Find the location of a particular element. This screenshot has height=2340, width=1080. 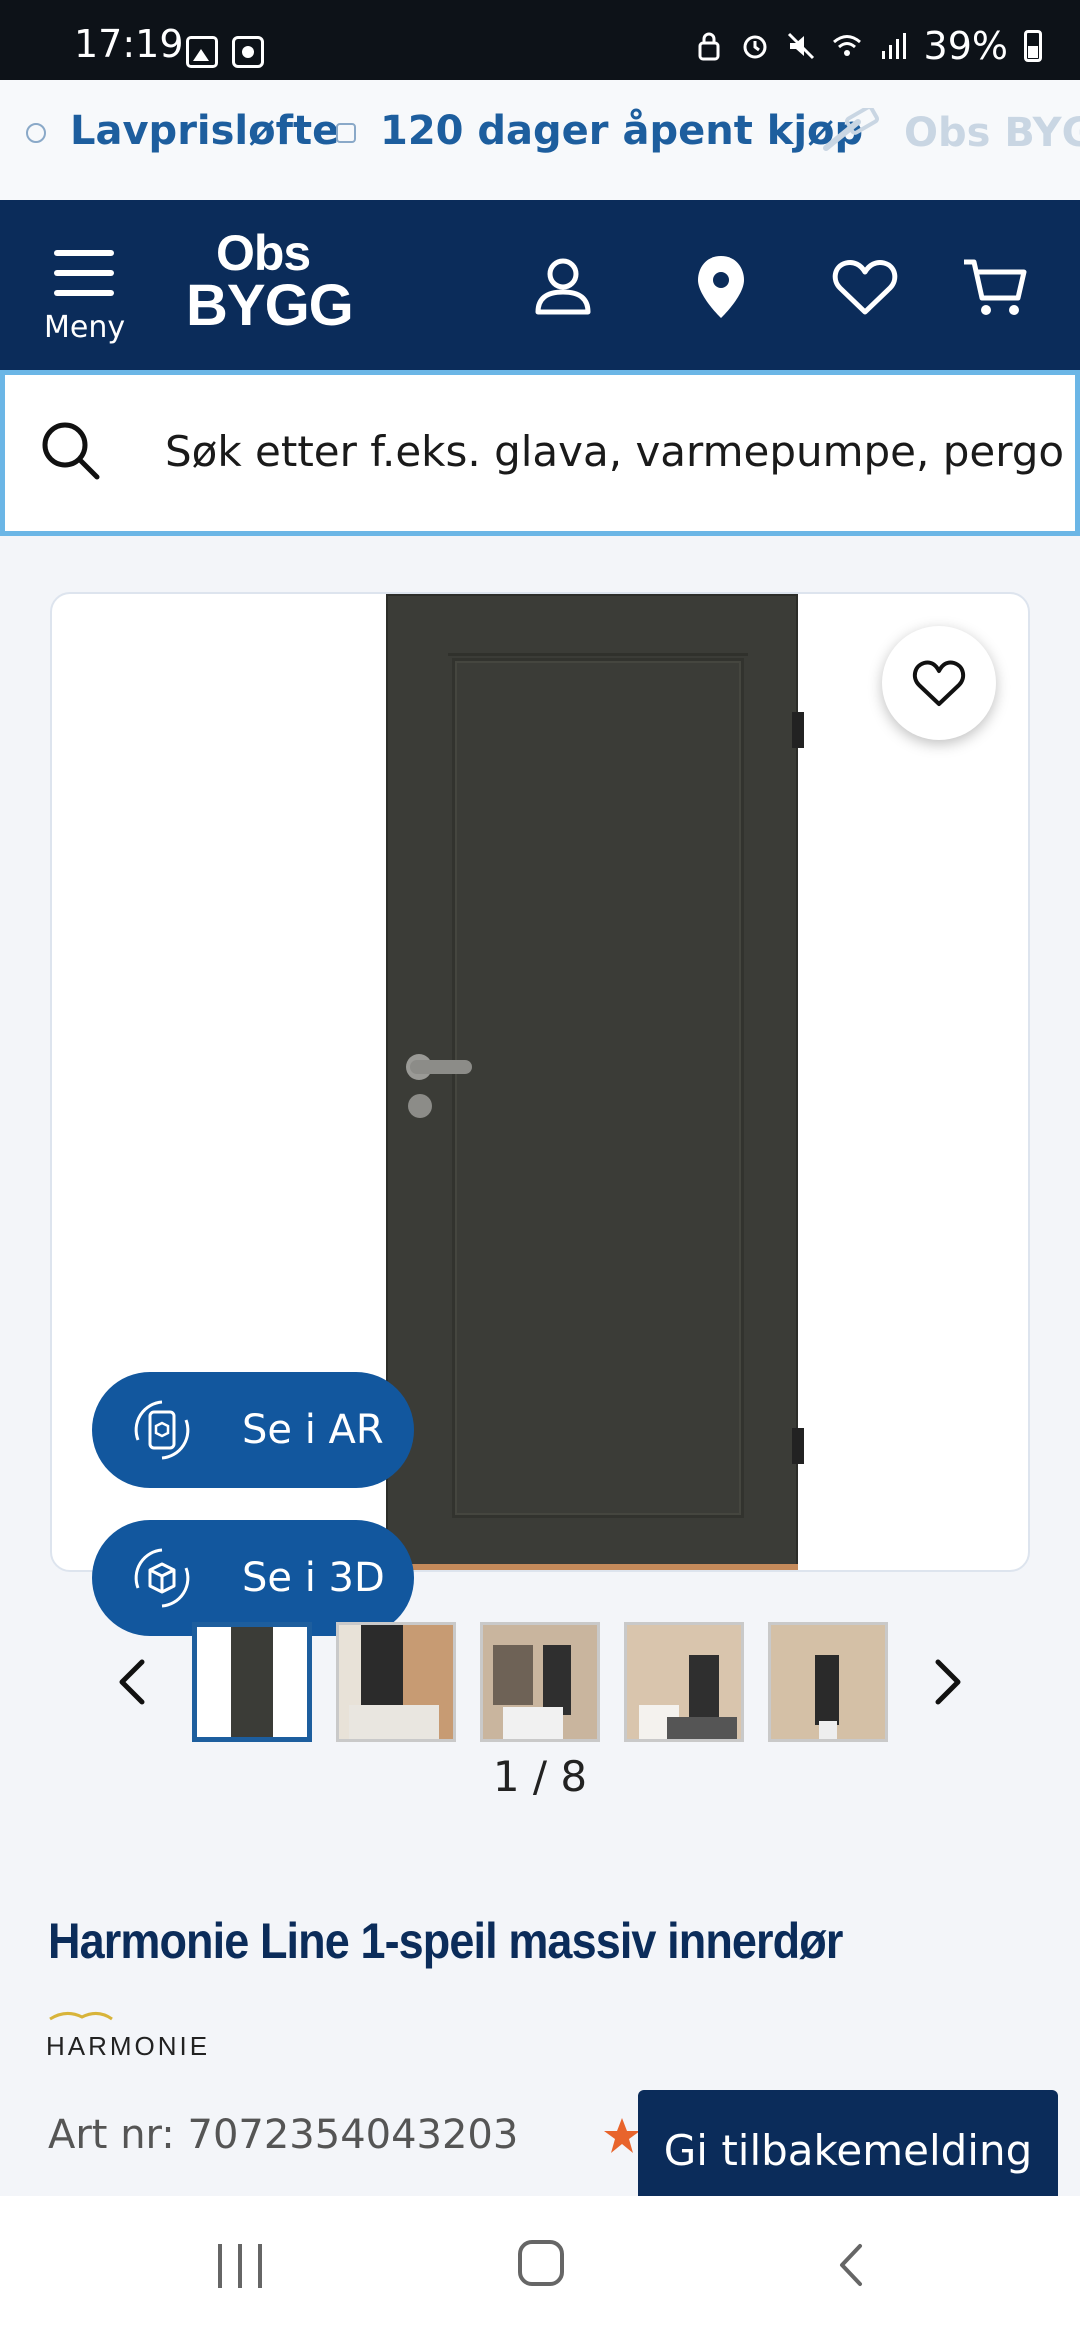

rating-star-icon is located at coordinates (622, 2135).